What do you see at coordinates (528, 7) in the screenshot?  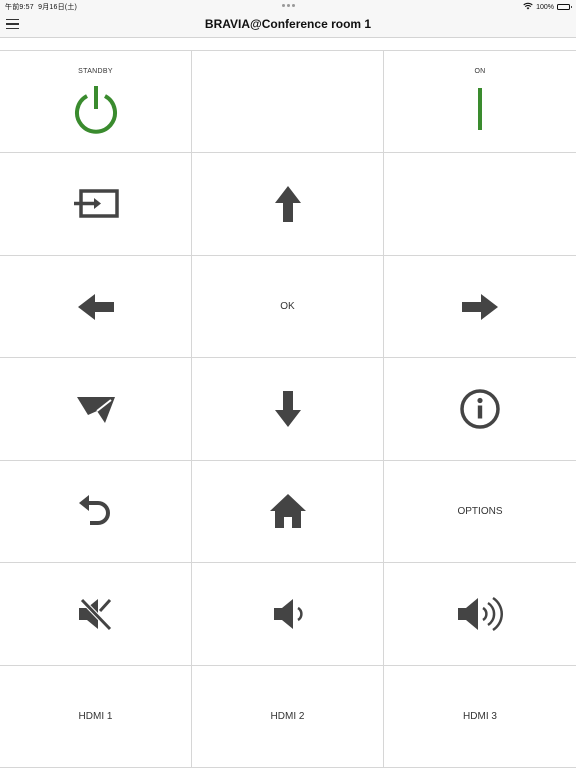 I see `wifi-icon` at bounding box center [528, 7].